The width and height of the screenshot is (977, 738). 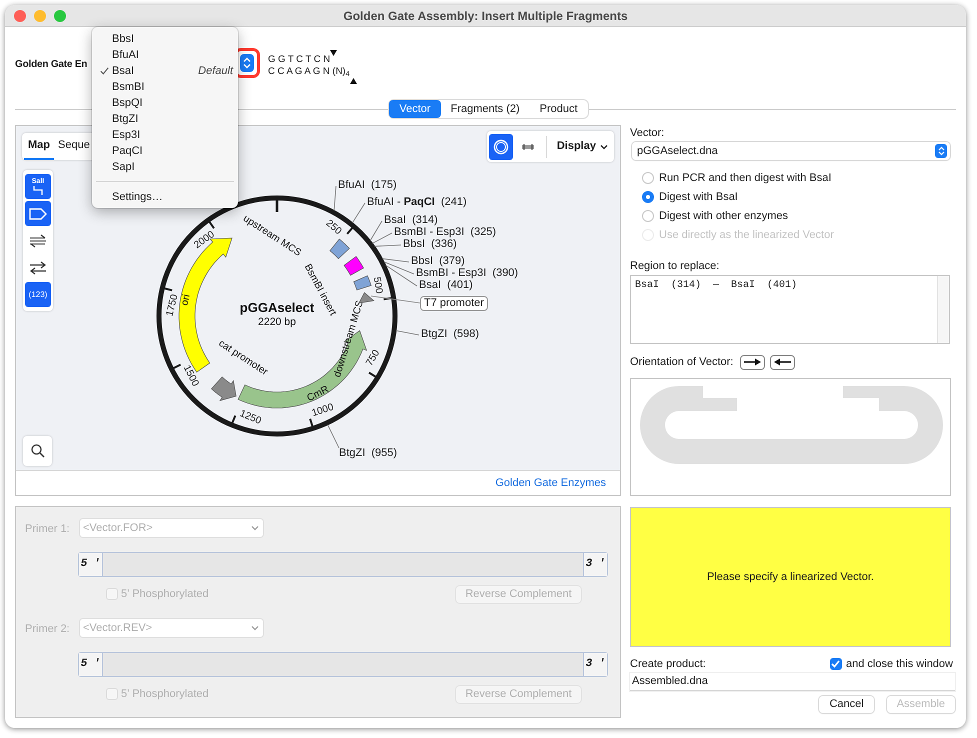 I want to click on menu-item: BspQI, so click(x=165, y=103).